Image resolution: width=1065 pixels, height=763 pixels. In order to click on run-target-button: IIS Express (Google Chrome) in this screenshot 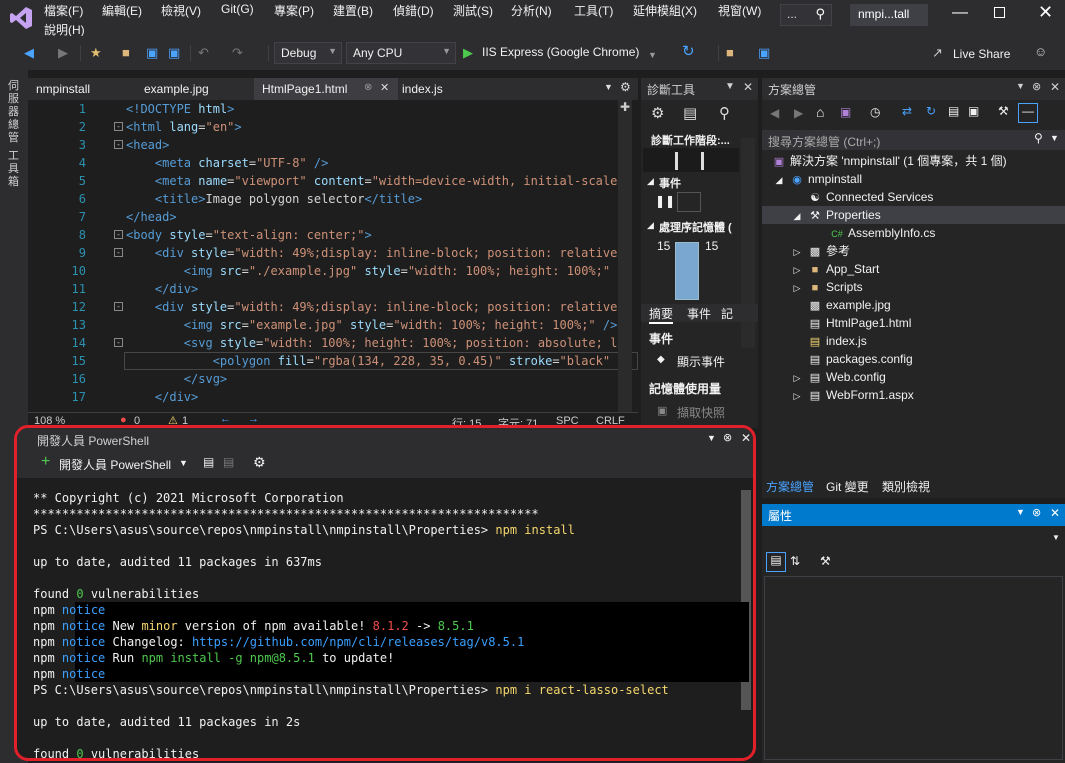, I will do `click(560, 52)`.